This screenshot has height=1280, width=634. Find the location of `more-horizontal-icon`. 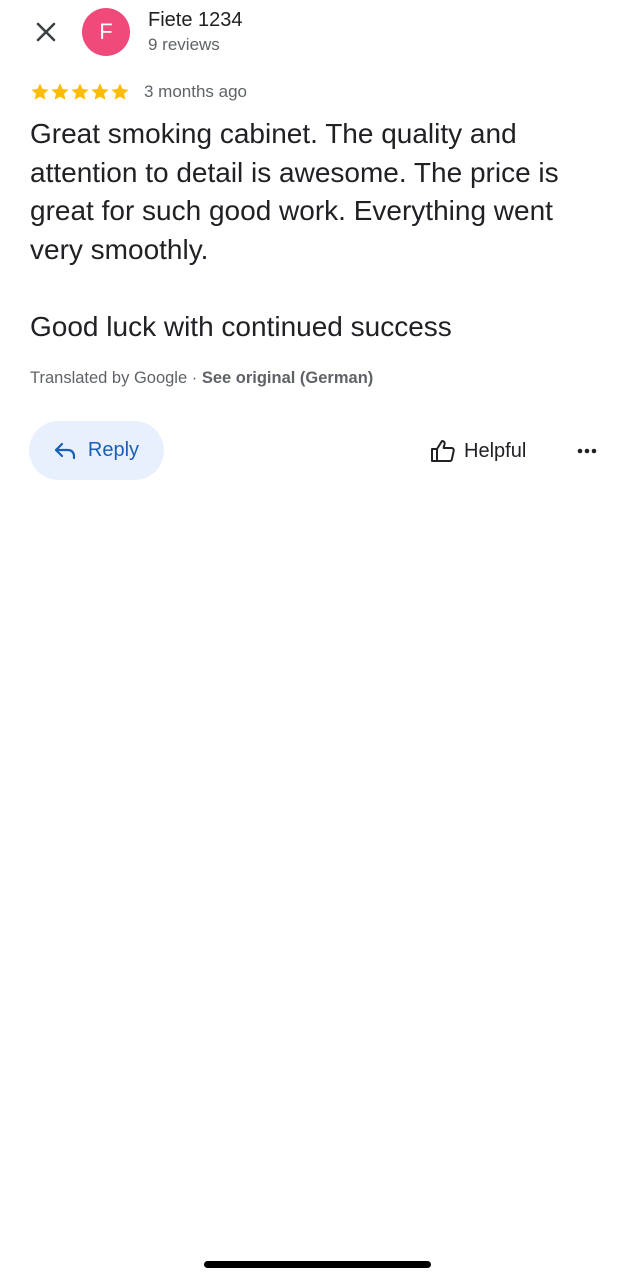

more-horizontal-icon is located at coordinates (587, 451).